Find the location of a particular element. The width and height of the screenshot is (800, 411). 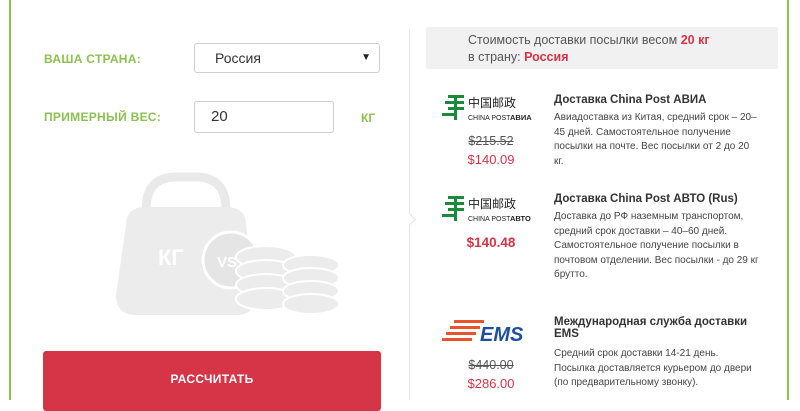

price: $140.09 is located at coordinates (491, 159).